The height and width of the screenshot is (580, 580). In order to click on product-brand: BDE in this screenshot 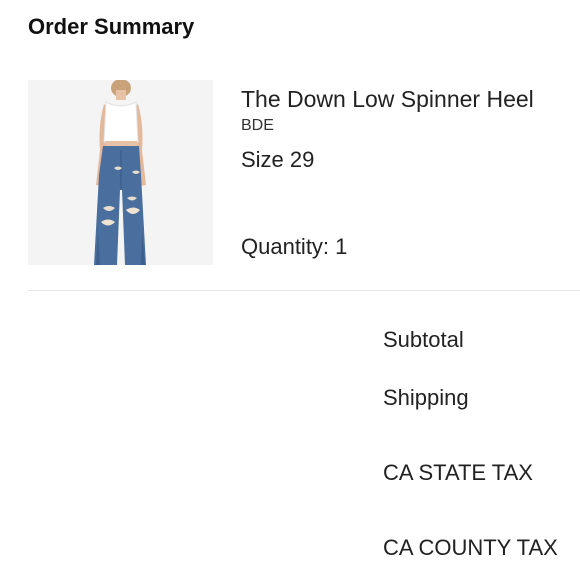, I will do `click(257, 125)`.